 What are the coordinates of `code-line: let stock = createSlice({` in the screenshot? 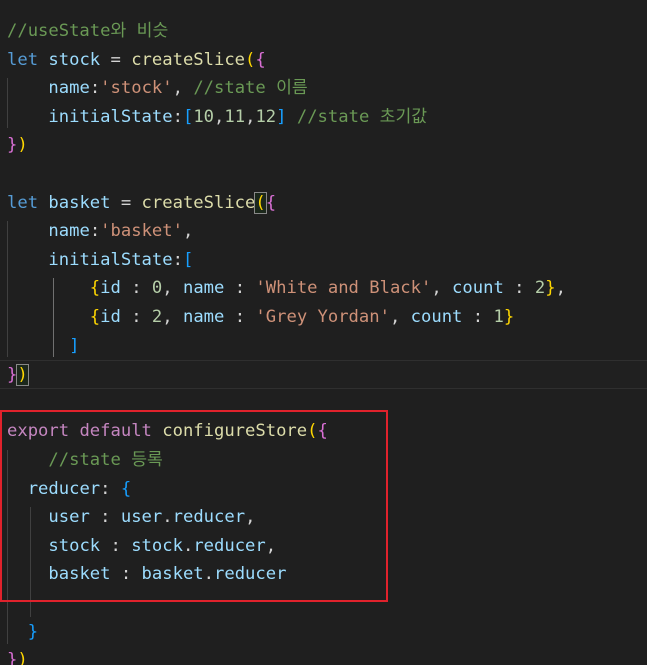 It's located at (323, 60).